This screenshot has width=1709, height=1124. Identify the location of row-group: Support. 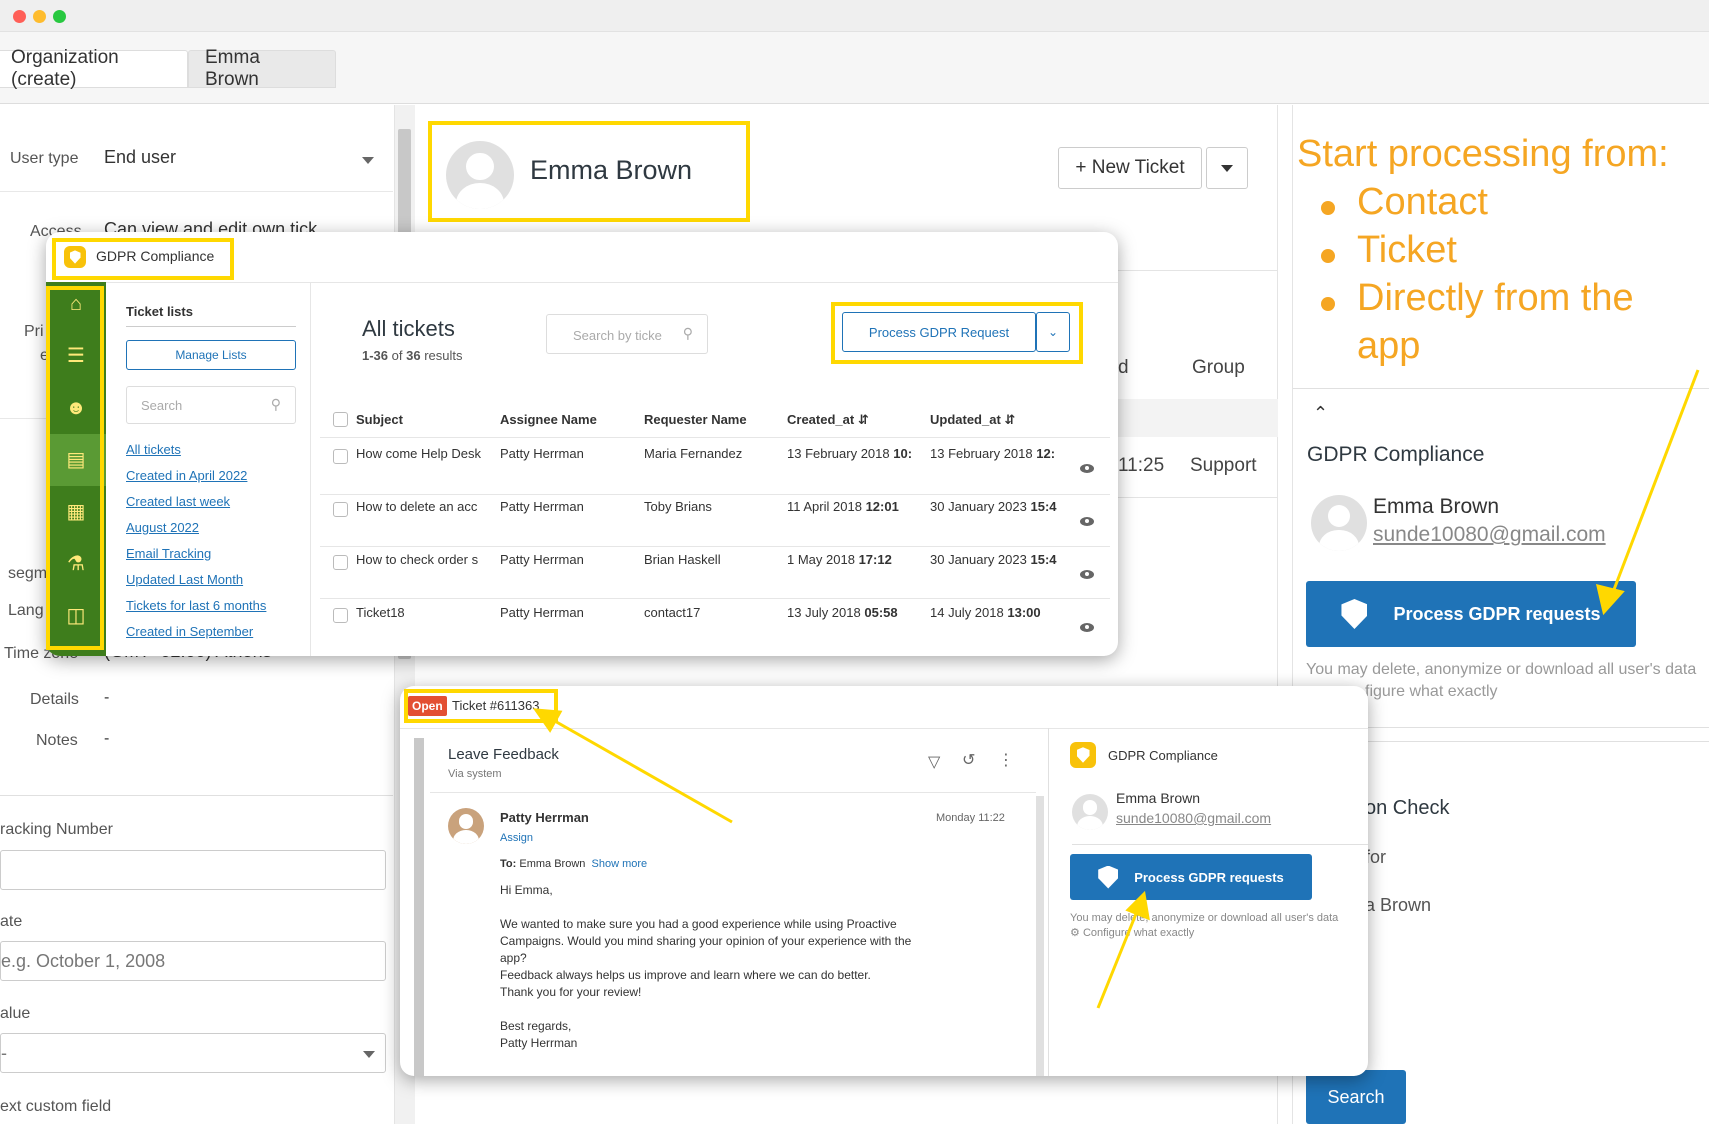
(1223, 465).